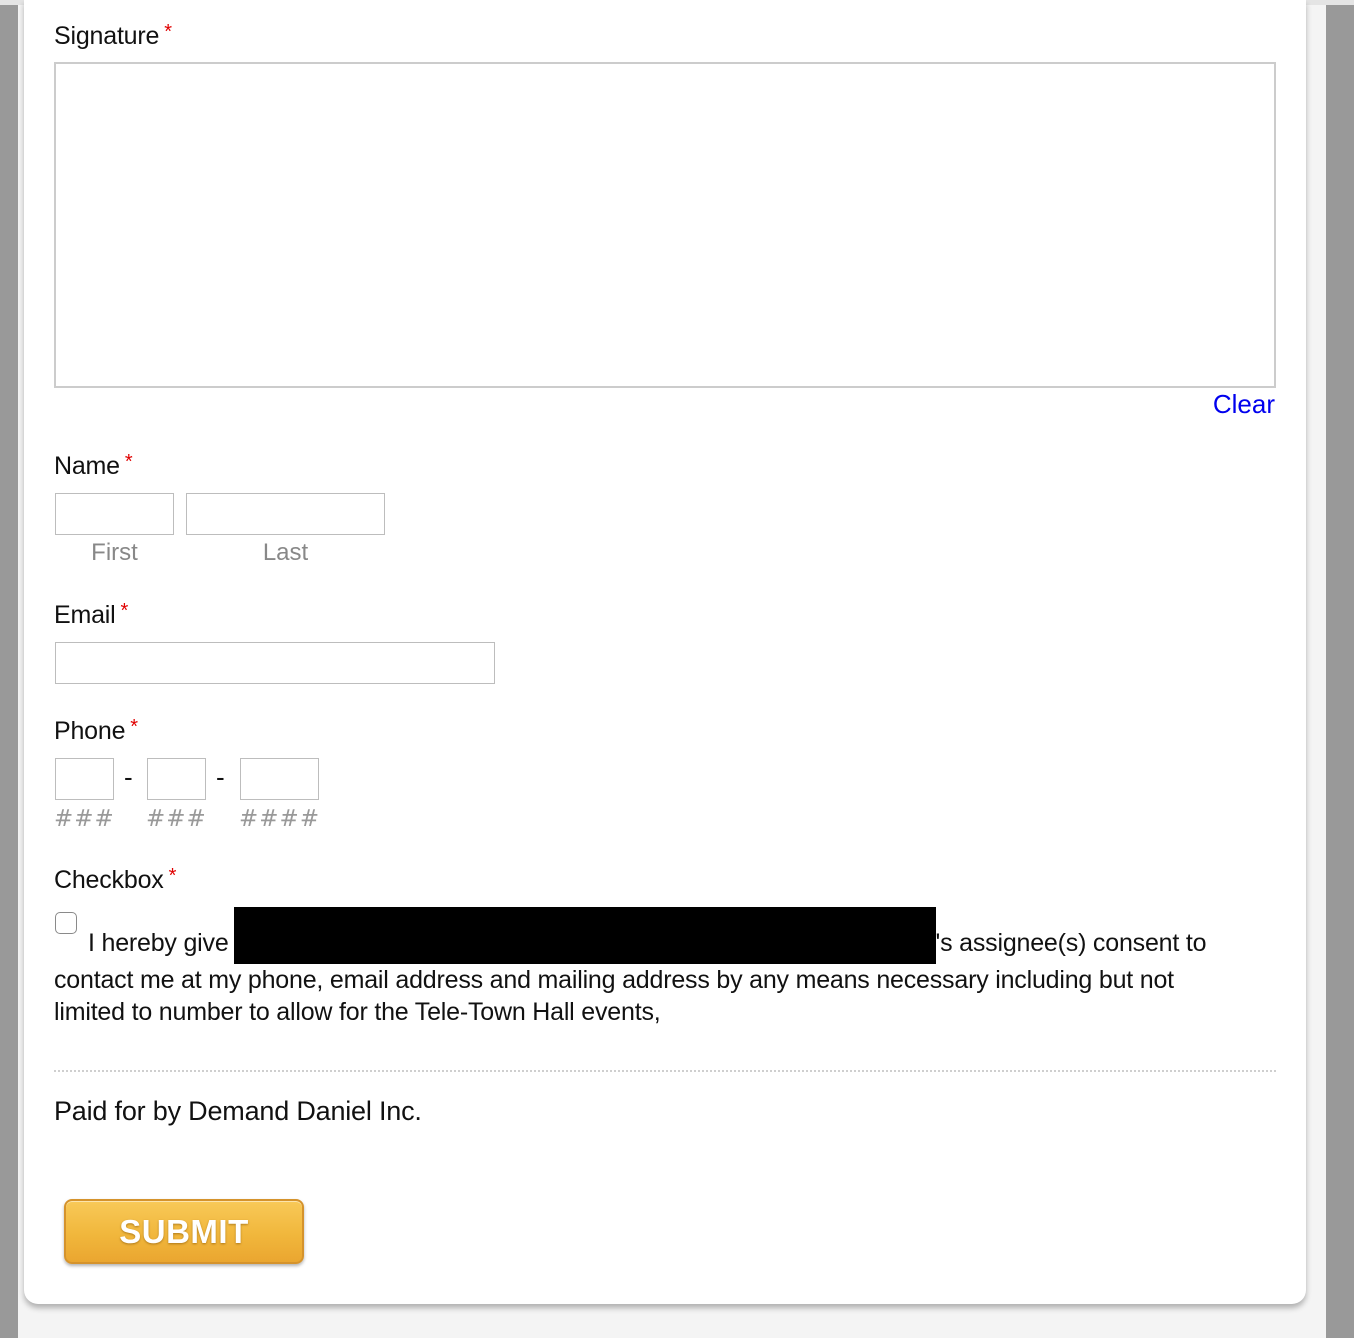 This screenshot has height=1338, width=1354. What do you see at coordinates (113, 35) in the screenshot?
I see `signature-label: Signature *` at bounding box center [113, 35].